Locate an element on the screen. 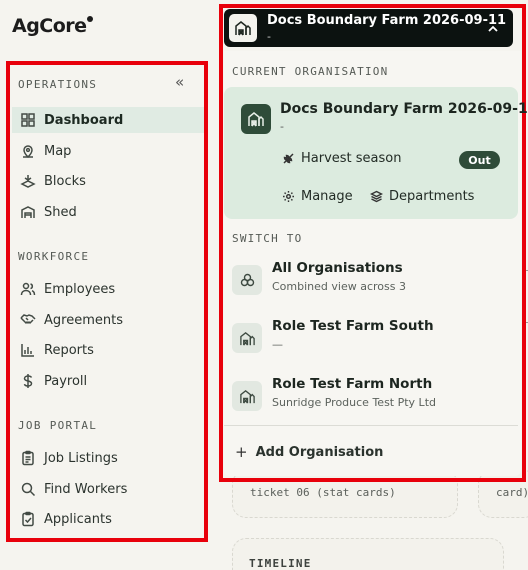  handshake-icon is located at coordinates (28, 319).